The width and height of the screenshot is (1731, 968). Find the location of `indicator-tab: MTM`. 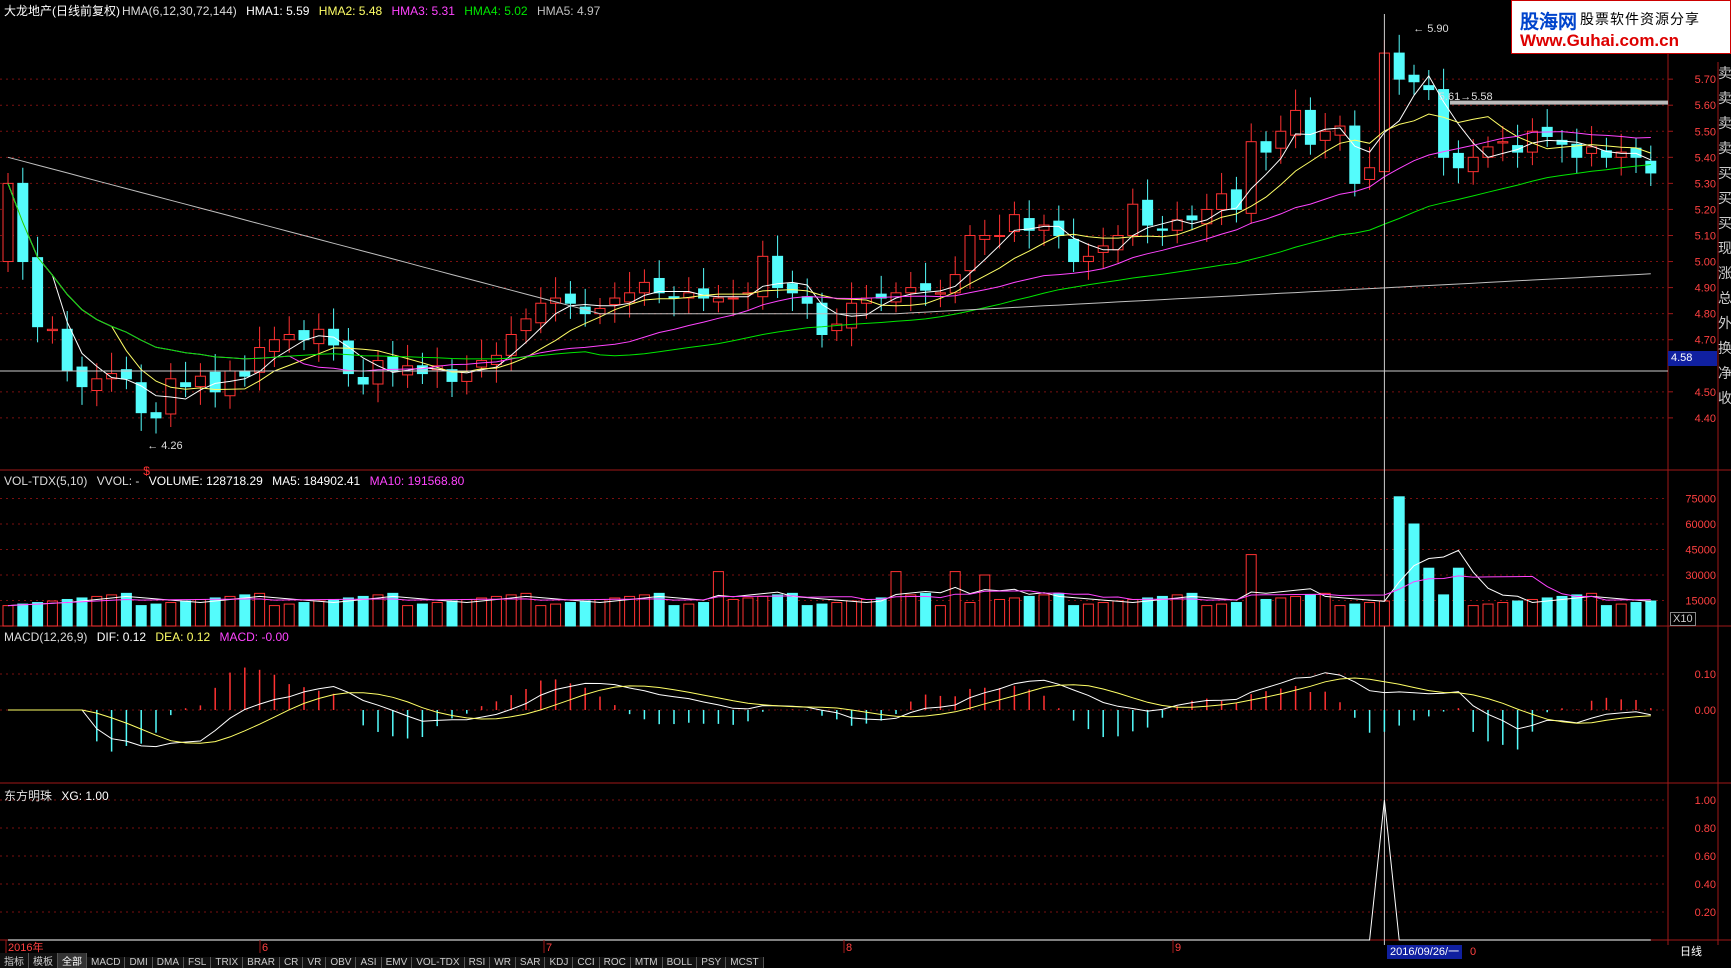

indicator-tab: MTM is located at coordinates (646, 962).